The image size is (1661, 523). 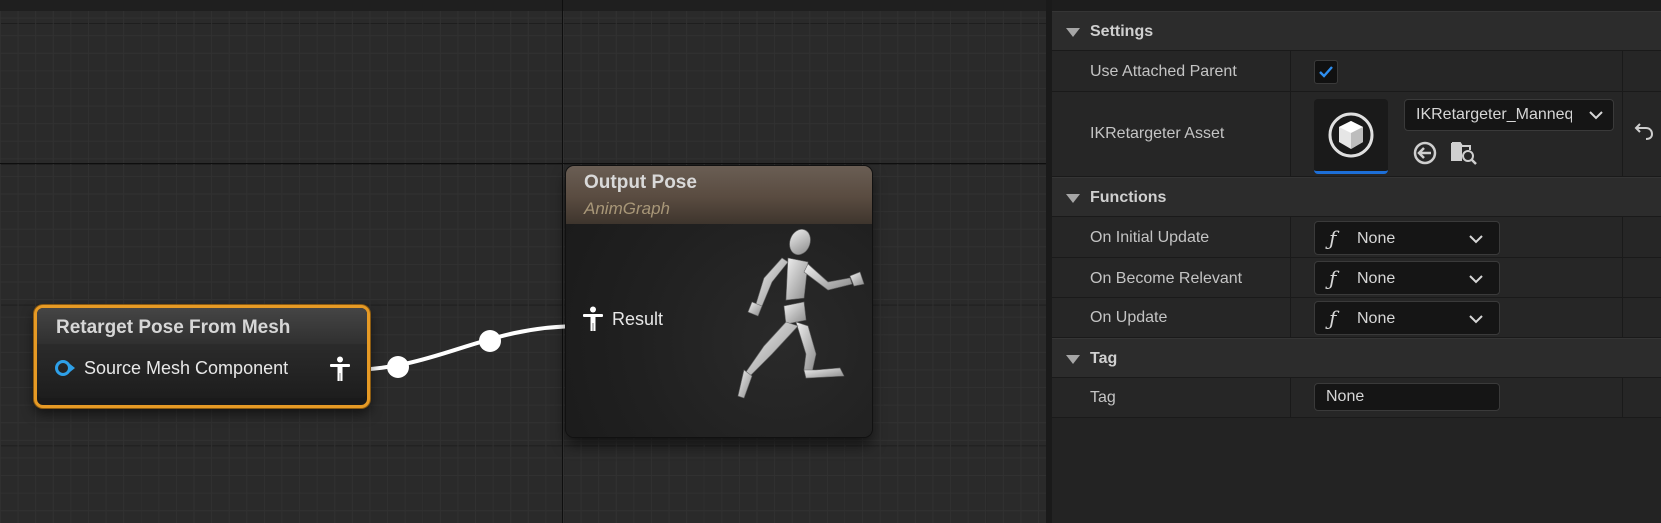 I want to click on node-body: Result, so click(x=719, y=330).